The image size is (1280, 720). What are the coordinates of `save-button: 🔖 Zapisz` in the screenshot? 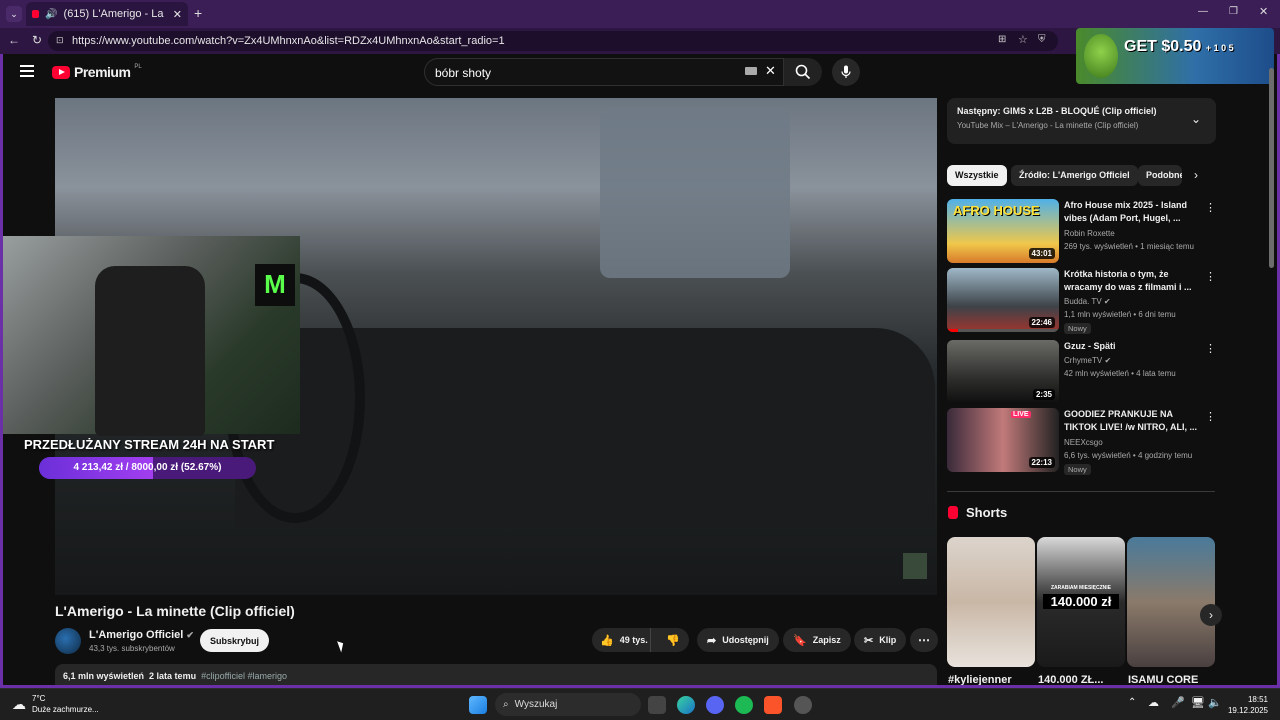 It's located at (817, 640).